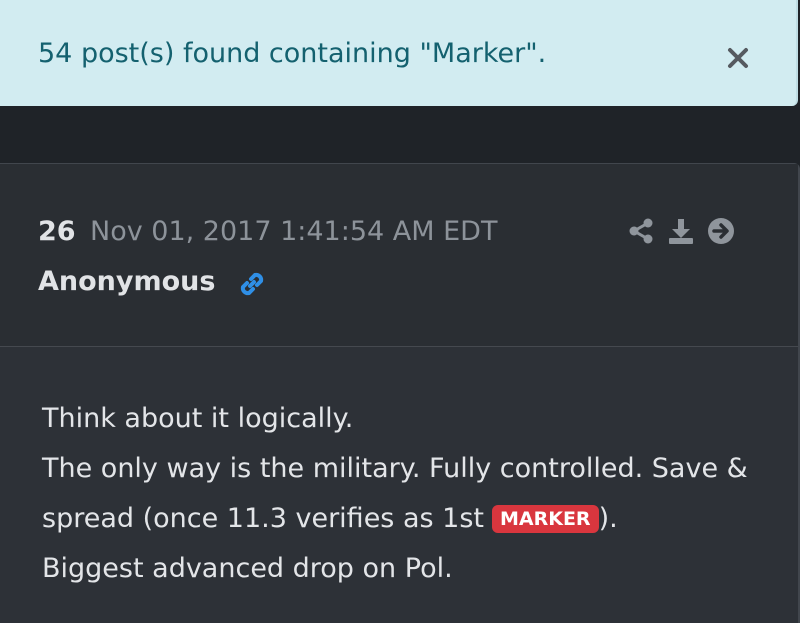 This screenshot has height=623, width=800. What do you see at coordinates (127, 281) in the screenshot?
I see `post-author: Anonymous` at bounding box center [127, 281].